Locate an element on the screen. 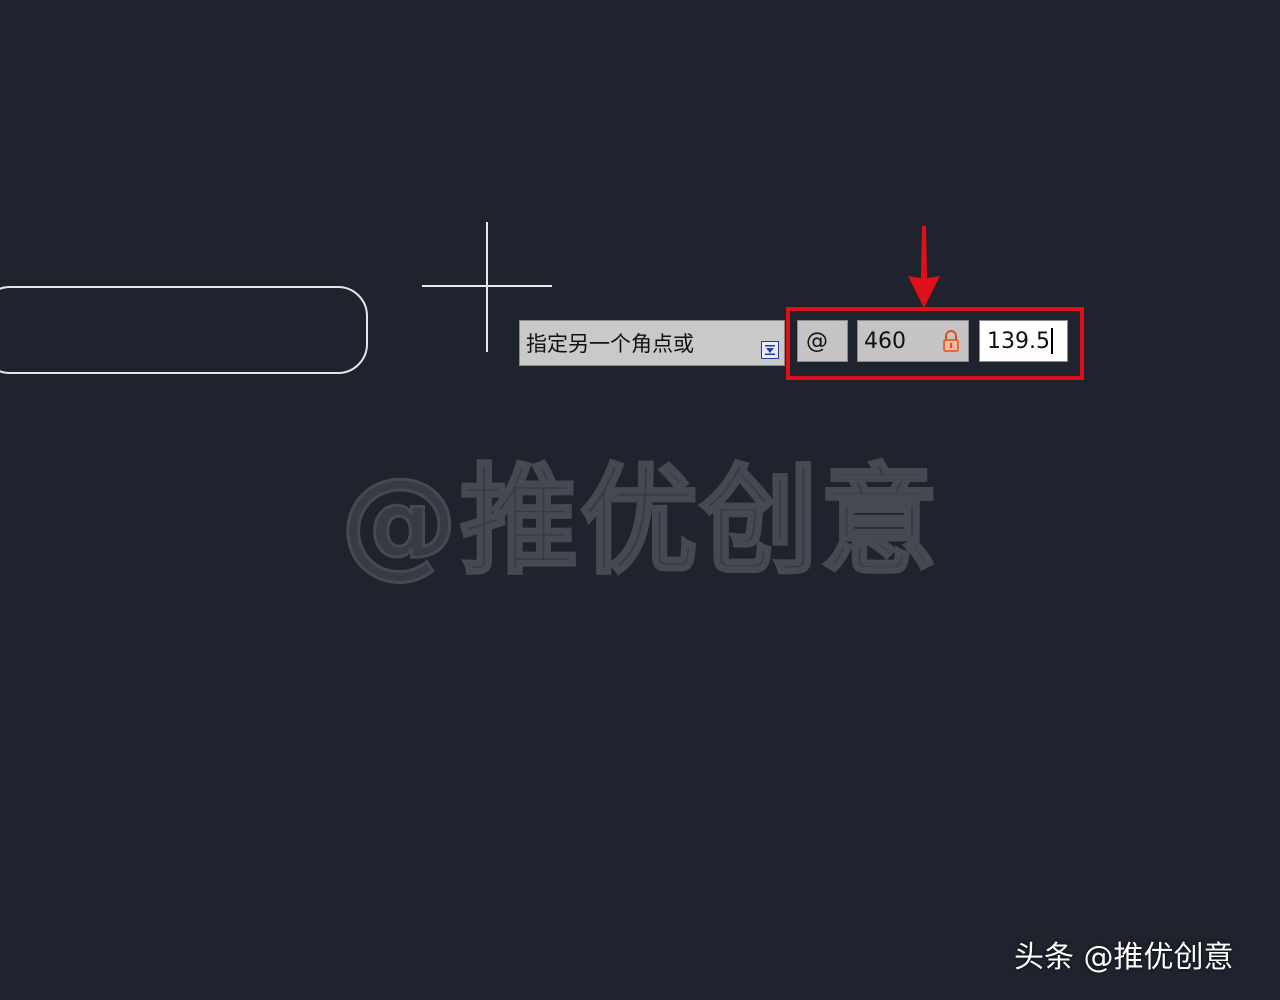 Image resolution: width=1280 pixels, height=1000 pixels. rounded-rectangle-shape is located at coordinates (184, 330).